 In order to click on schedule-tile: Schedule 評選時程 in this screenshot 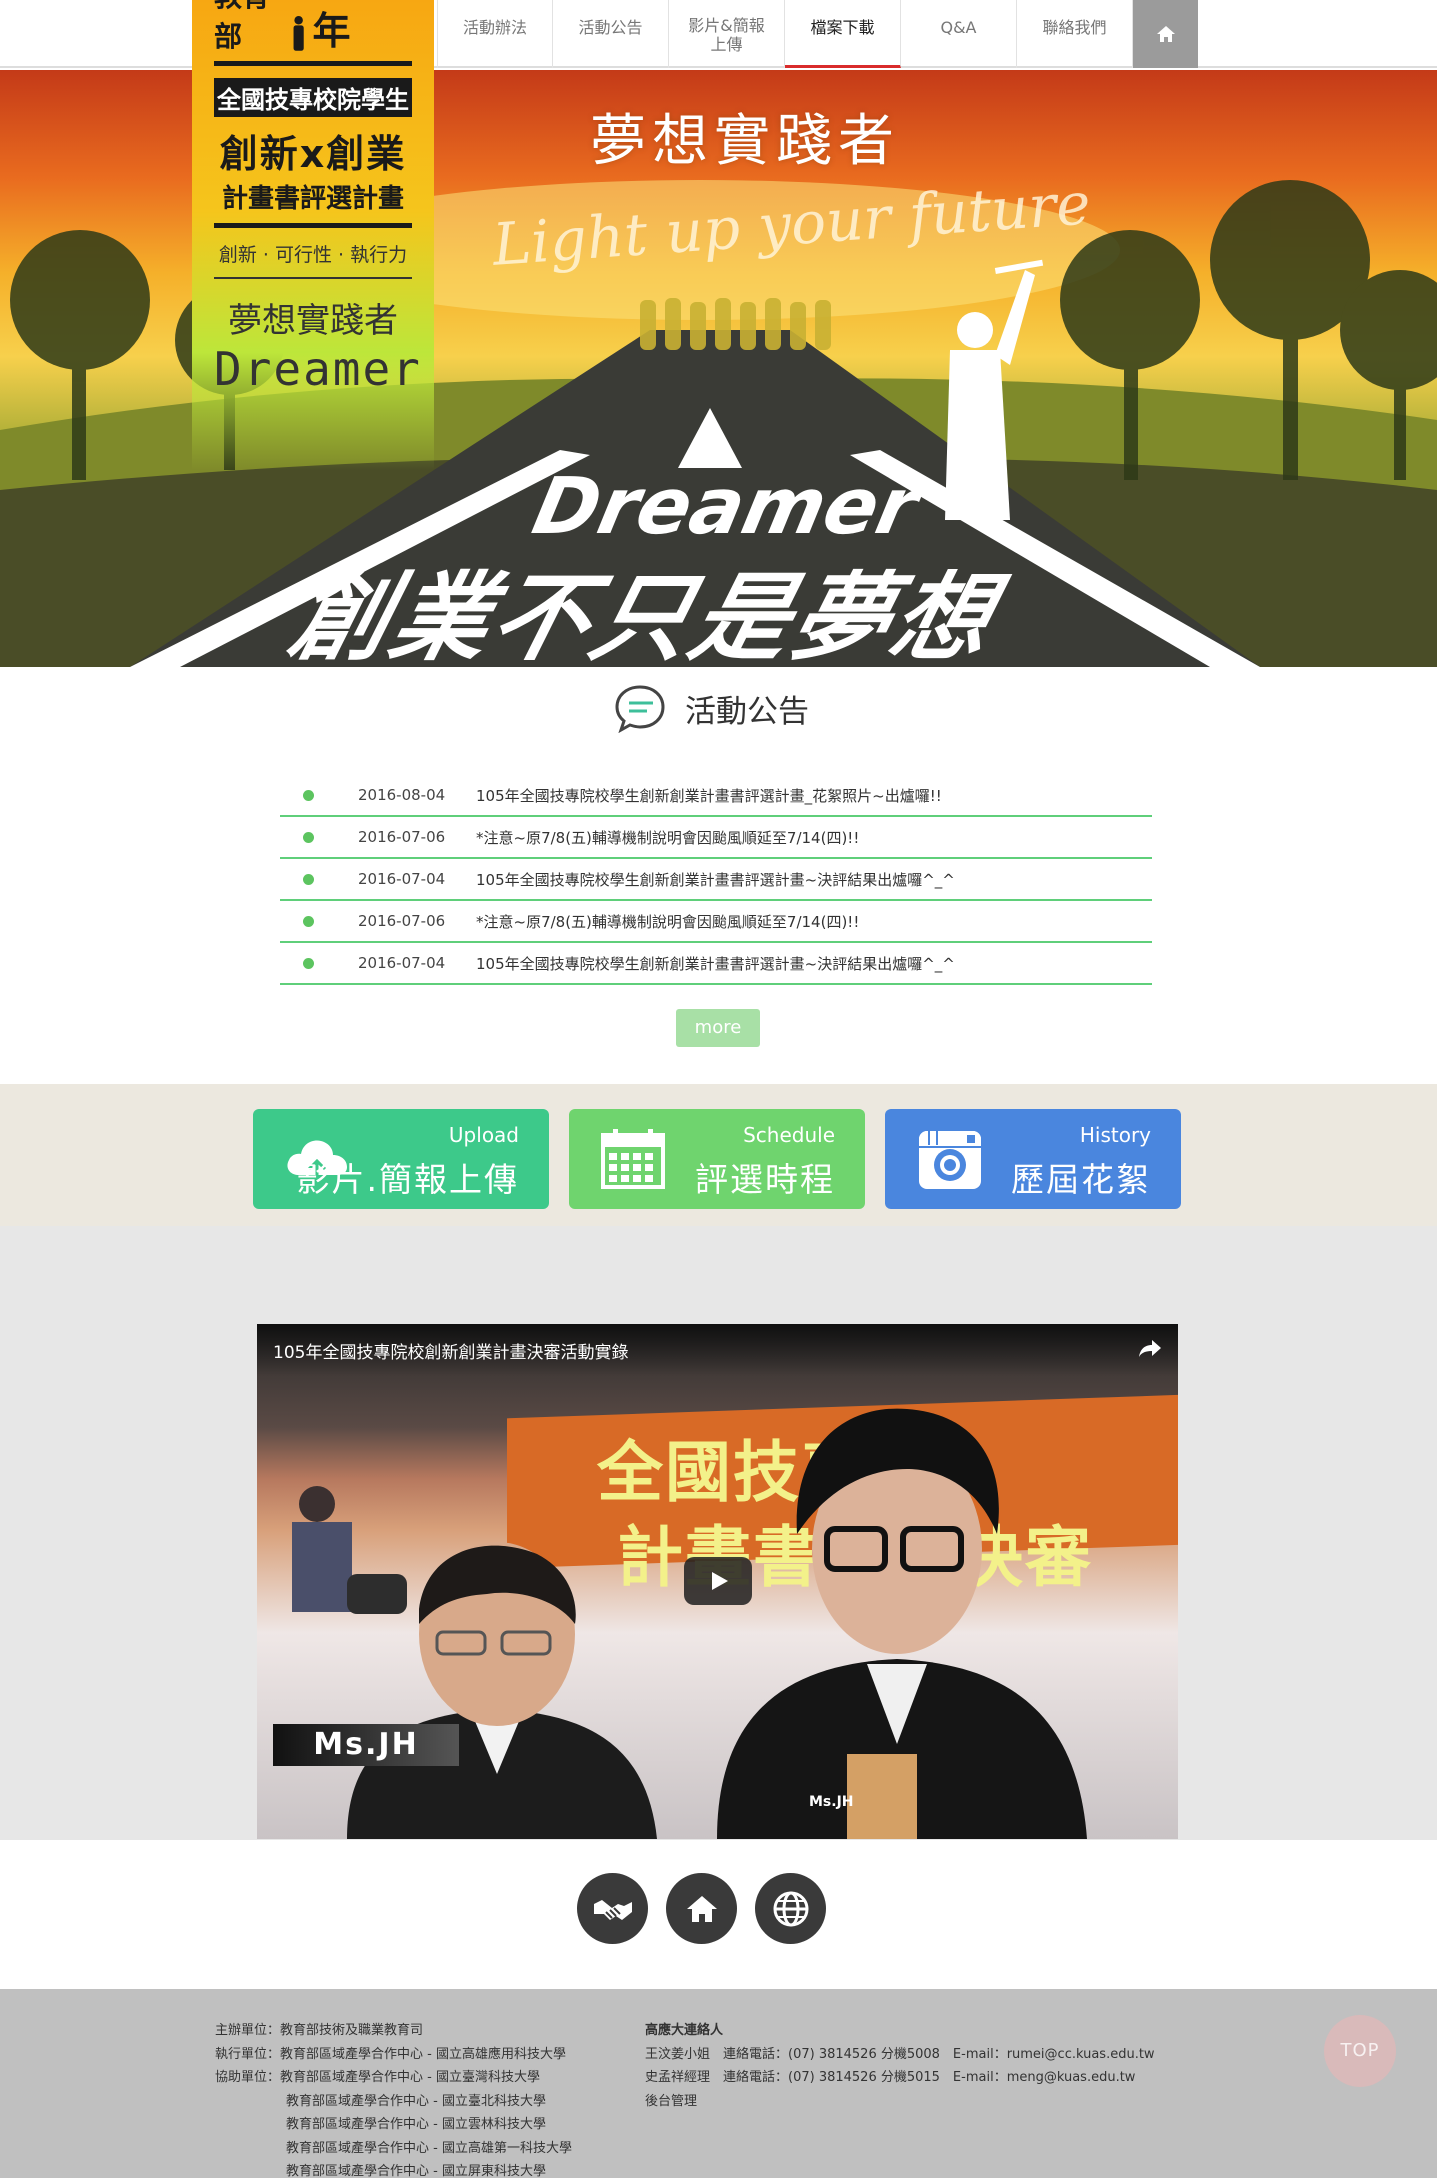, I will do `click(717, 1159)`.